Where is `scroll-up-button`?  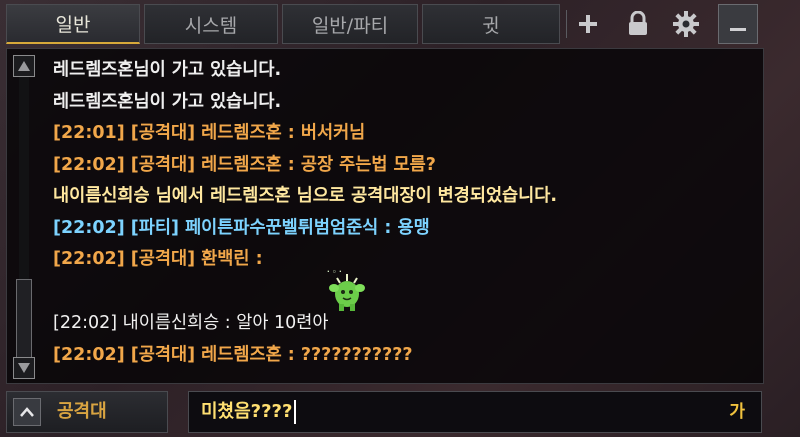 scroll-up-button is located at coordinates (24, 66).